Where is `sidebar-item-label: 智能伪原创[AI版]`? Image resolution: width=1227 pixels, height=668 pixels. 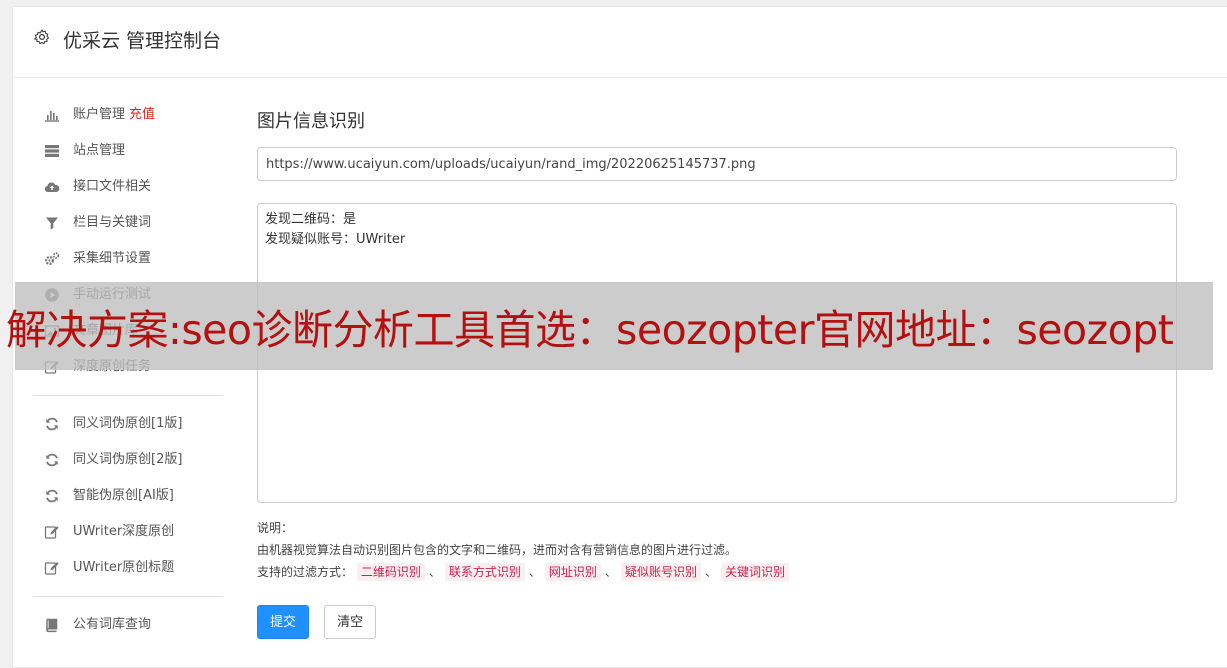 sidebar-item-label: 智能伪原创[AI版] is located at coordinates (123, 495).